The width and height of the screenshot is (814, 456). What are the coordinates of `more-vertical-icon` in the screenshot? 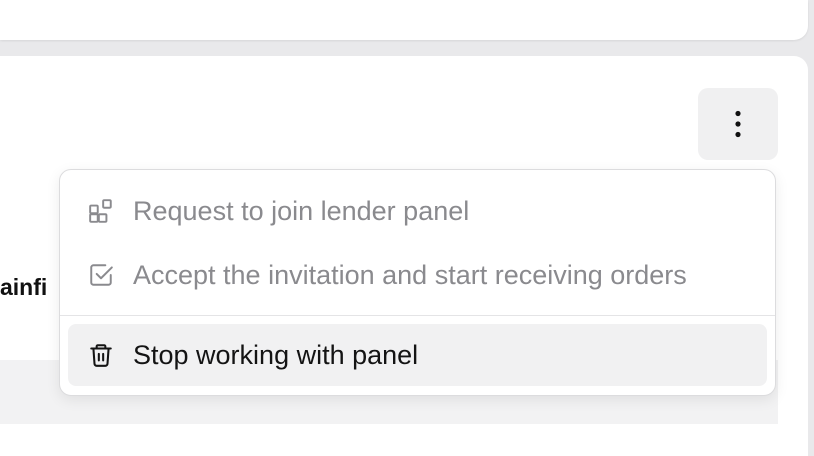 It's located at (738, 124).